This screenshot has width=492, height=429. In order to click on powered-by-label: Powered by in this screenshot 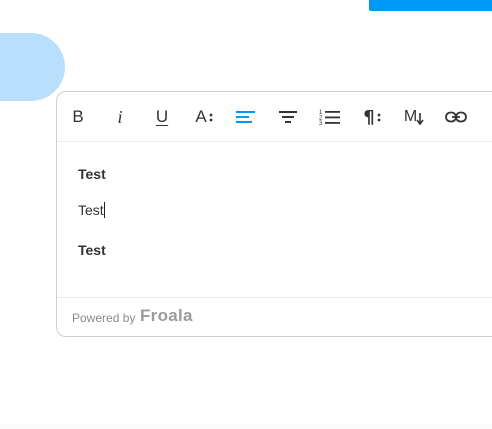, I will do `click(104, 318)`.